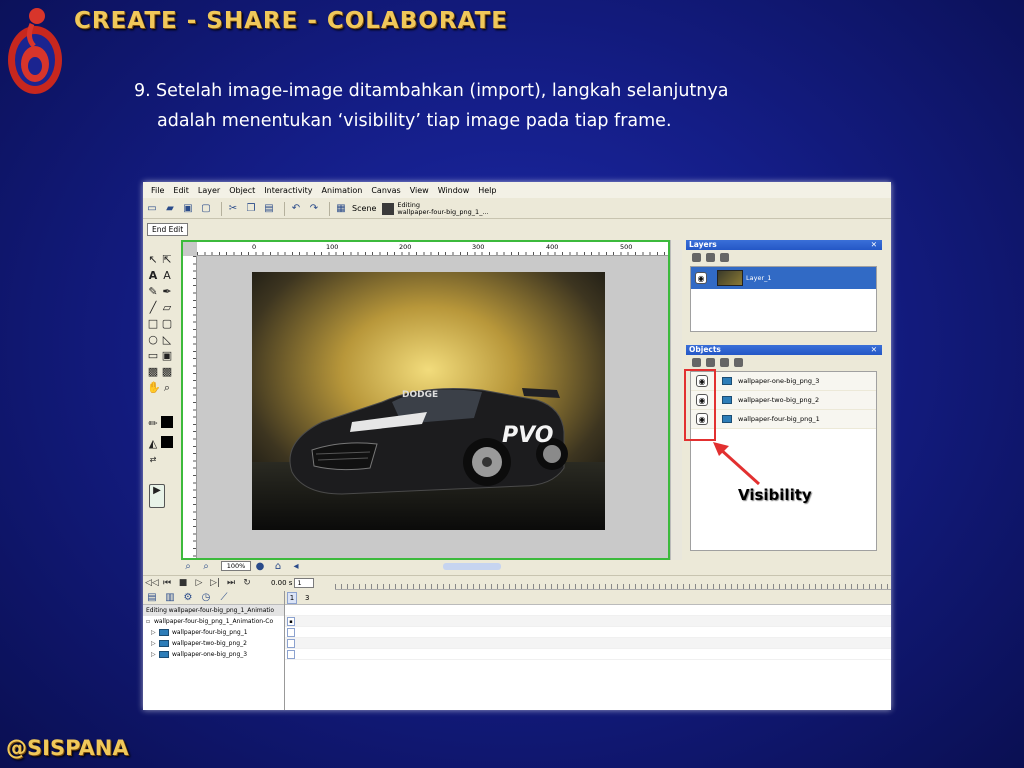  What do you see at coordinates (153, 460) in the screenshot?
I see `swap-colors-icon: ⇄` at bounding box center [153, 460].